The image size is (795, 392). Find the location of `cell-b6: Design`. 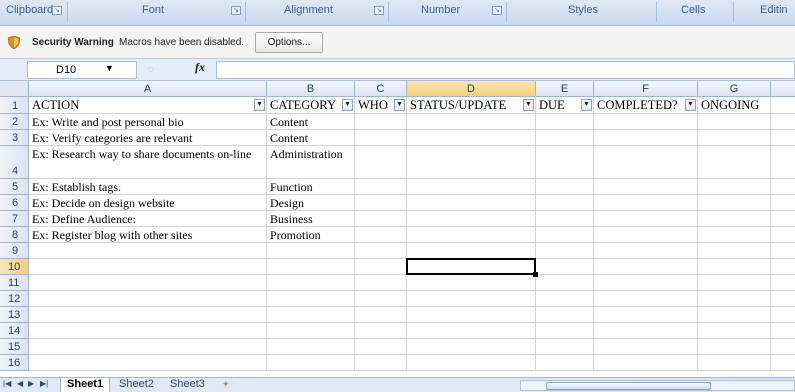

cell-b6: Design is located at coordinates (311, 203).